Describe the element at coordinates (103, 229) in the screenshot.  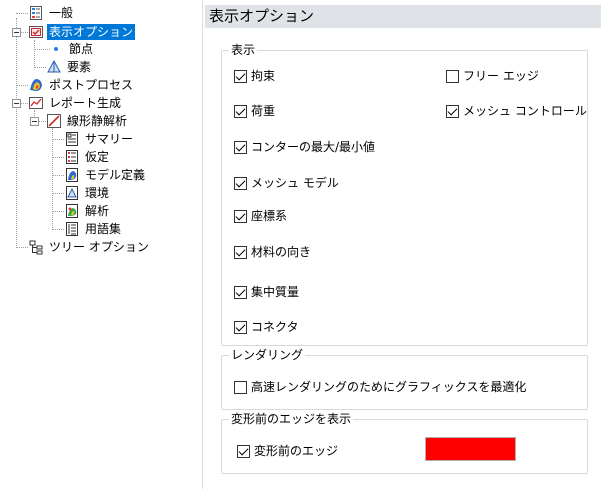
I see `tree-item-label: 用語集` at that location.